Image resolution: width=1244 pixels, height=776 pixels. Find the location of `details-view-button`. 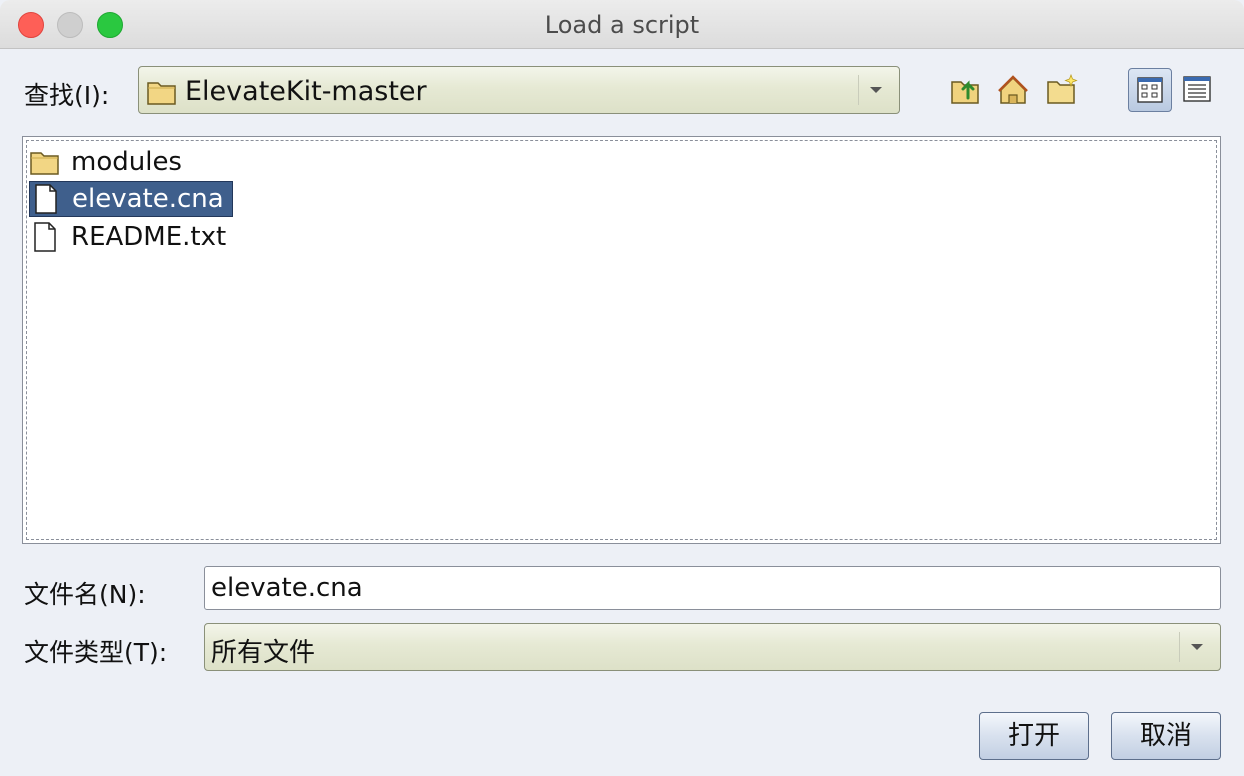

details-view-button is located at coordinates (1198, 90).